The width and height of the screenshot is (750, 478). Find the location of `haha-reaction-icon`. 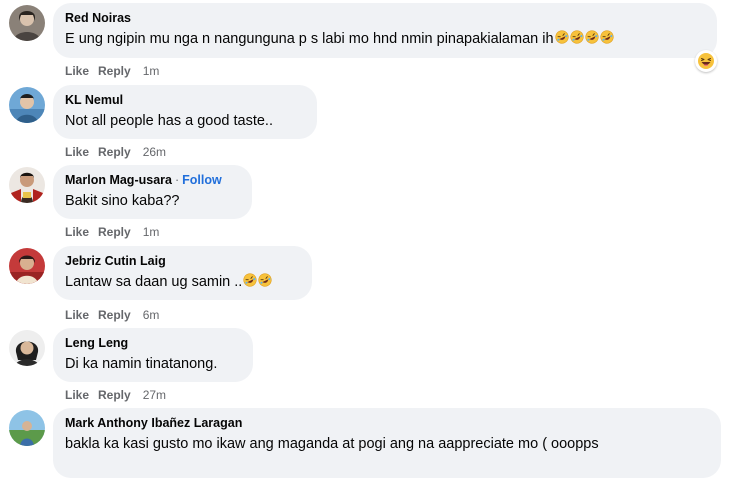

haha-reaction-icon is located at coordinates (706, 61).